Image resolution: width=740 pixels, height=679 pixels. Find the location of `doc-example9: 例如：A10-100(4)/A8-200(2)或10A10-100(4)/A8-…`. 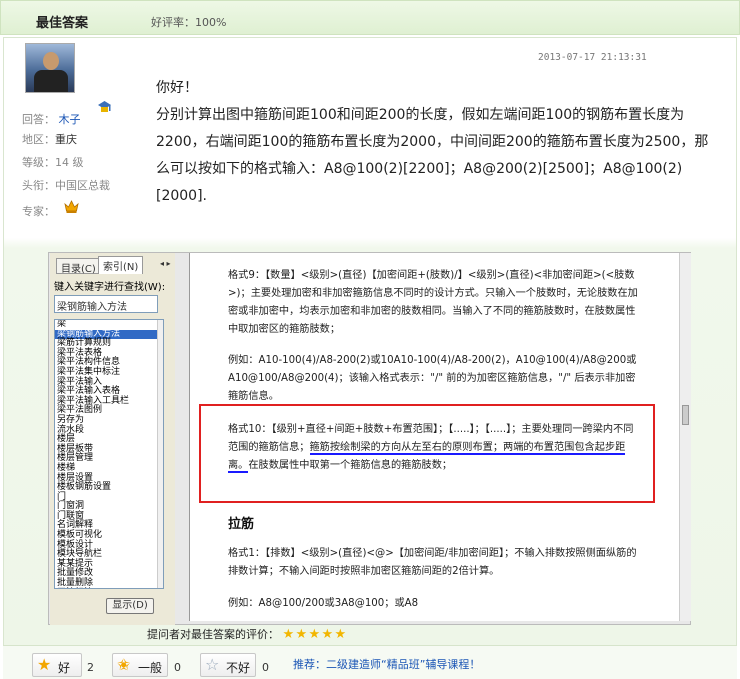

doc-example9: 例如：A10-100(4)/A8-200(2)或10A10-100(4)/A8-… is located at coordinates (432, 378).